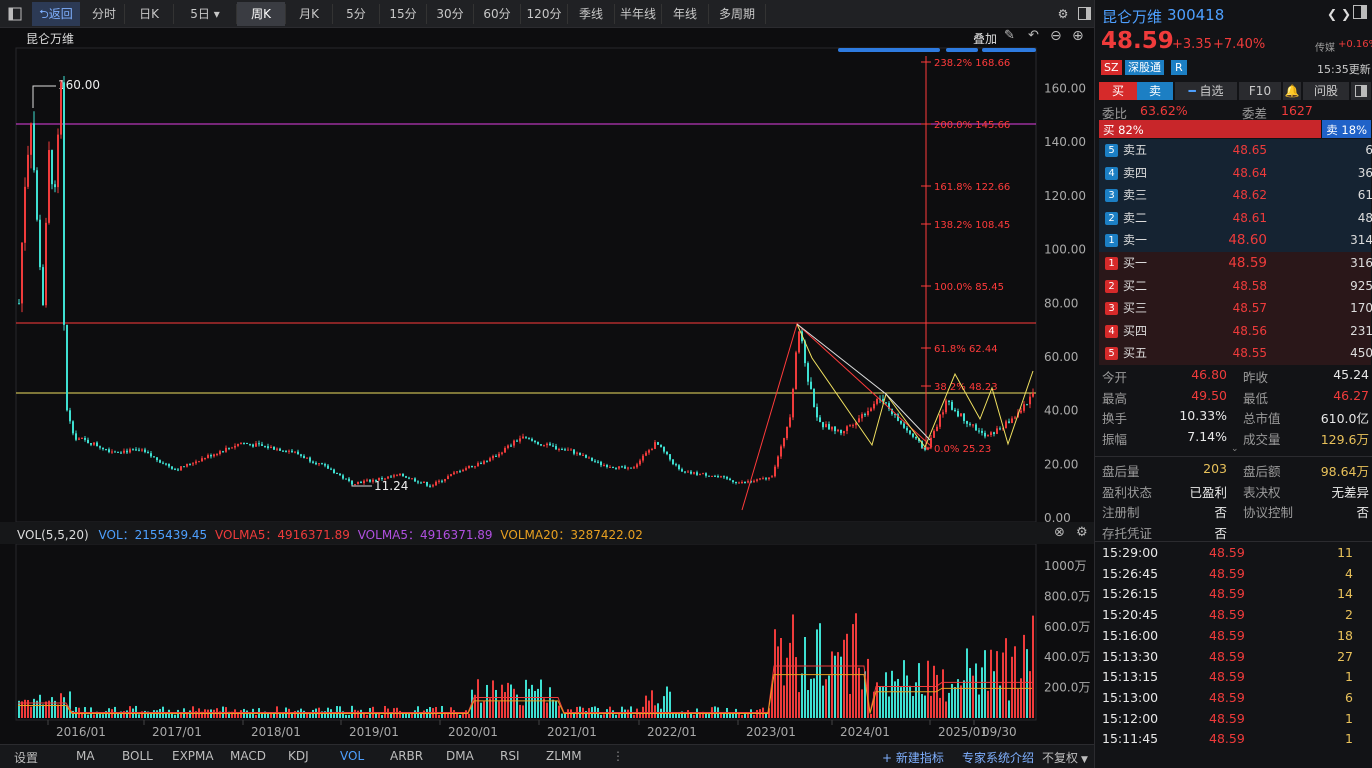  Describe the element at coordinates (1235, 263) in the screenshot. I see `bid-row-1: 1 买一 48.59 316` at that location.